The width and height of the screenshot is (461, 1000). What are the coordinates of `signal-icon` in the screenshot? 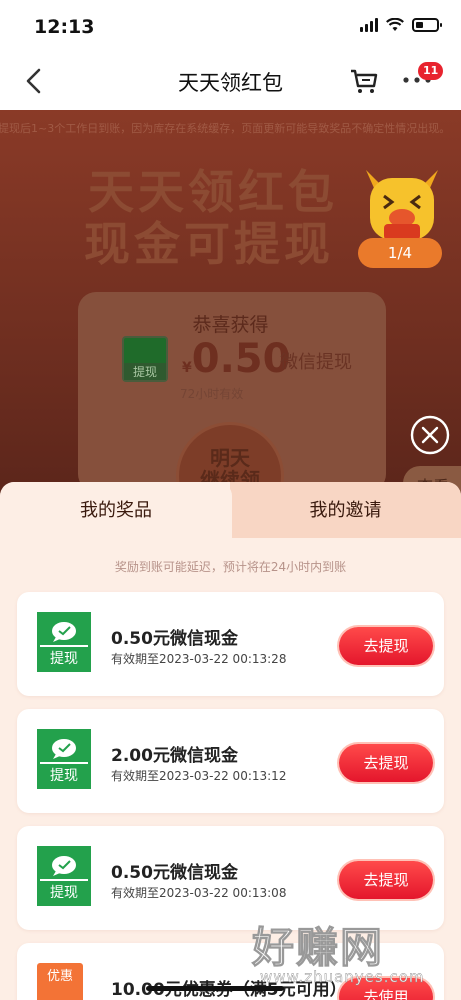 It's located at (369, 25).